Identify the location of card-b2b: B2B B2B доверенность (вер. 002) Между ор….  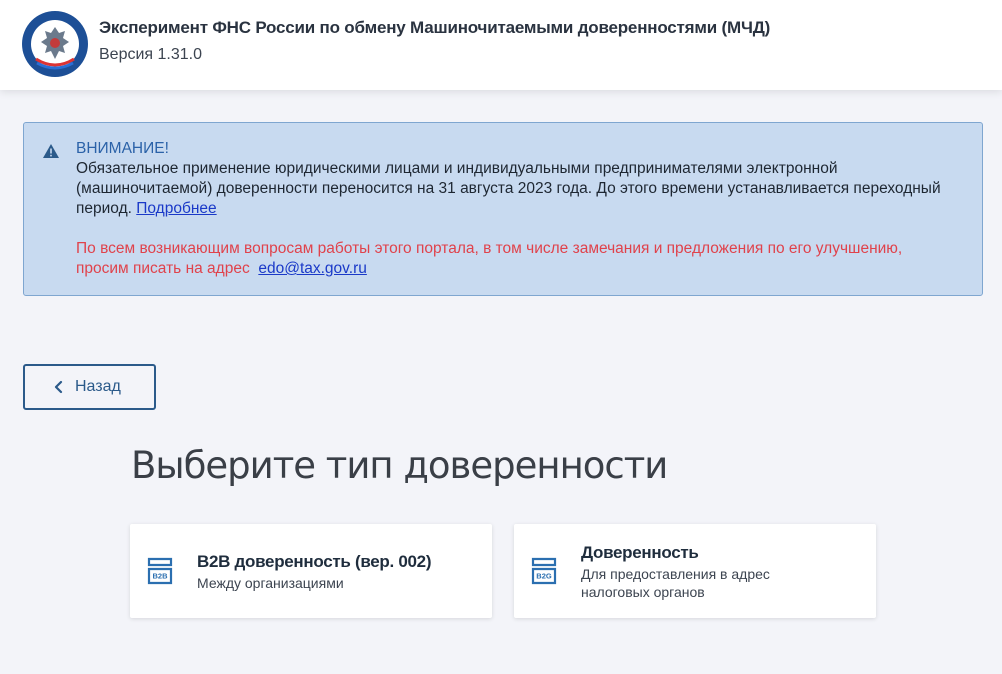
(311, 571).